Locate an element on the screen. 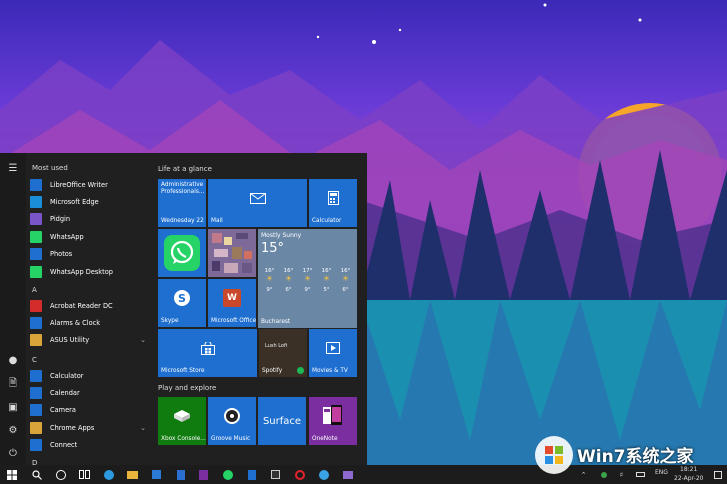 The width and height of the screenshot is (727, 484). forecast-day: 17° ☀ 9° is located at coordinates (307, 280).